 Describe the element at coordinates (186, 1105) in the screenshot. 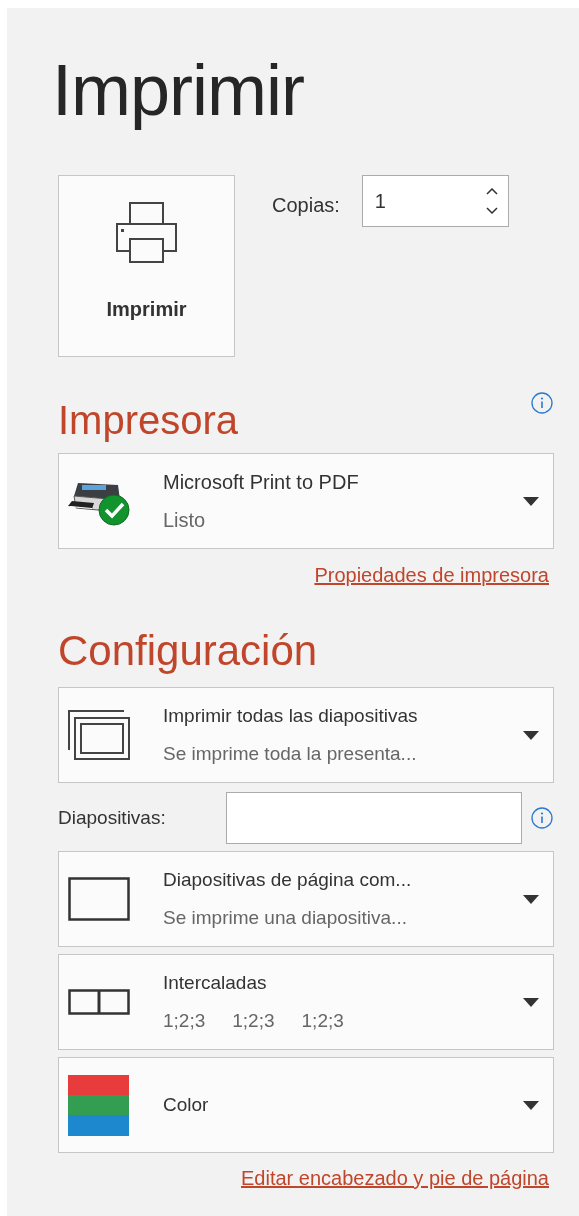

I see `option-title: Color` at that location.